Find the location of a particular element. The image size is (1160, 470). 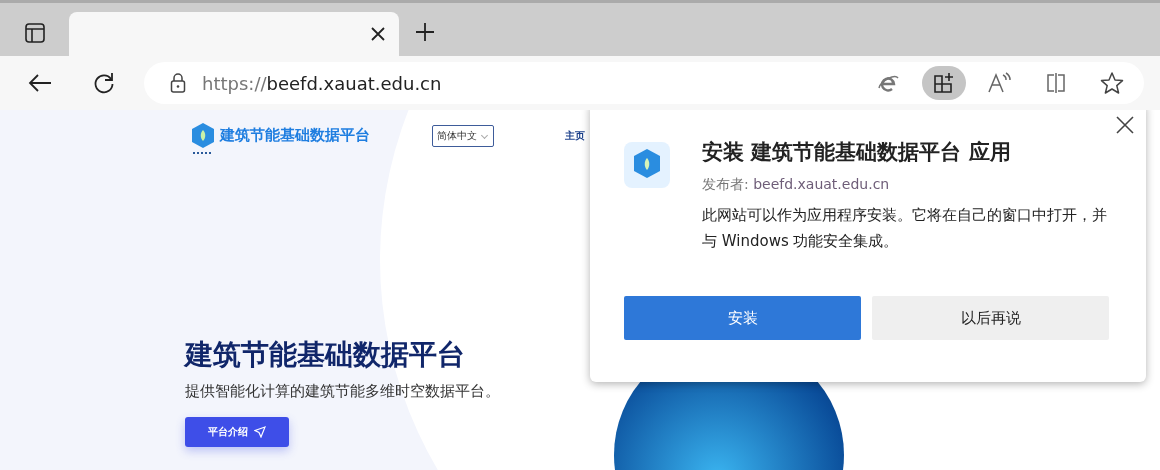

site-logo-title: 建筑节能基础数据平台 is located at coordinates (295, 135).